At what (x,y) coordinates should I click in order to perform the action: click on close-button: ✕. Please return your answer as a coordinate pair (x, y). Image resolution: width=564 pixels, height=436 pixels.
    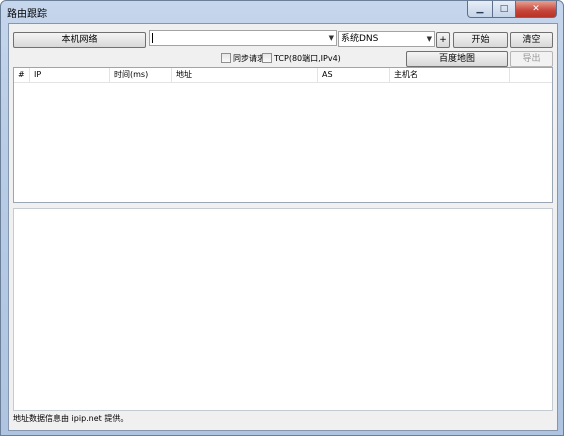
    Looking at the image, I should click on (536, 9).